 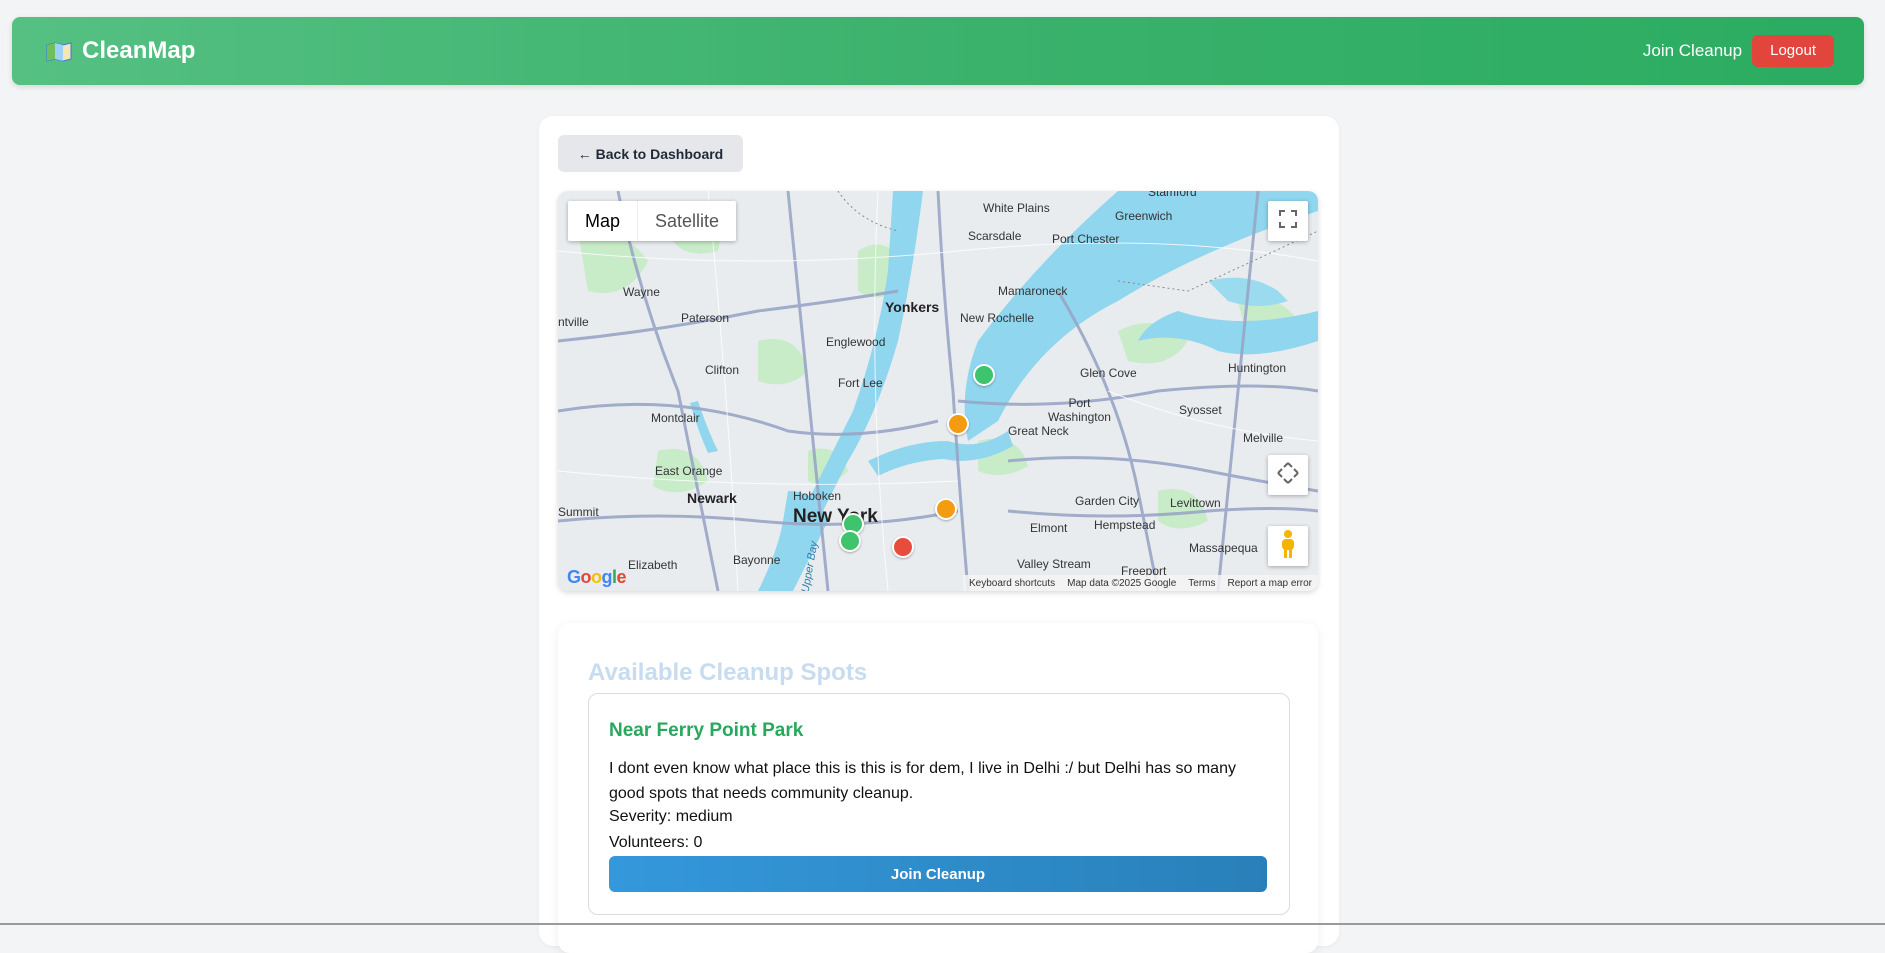 What do you see at coordinates (860, 383) in the screenshot?
I see `map-label-fort-lee: Fort Lee` at bounding box center [860, 383].